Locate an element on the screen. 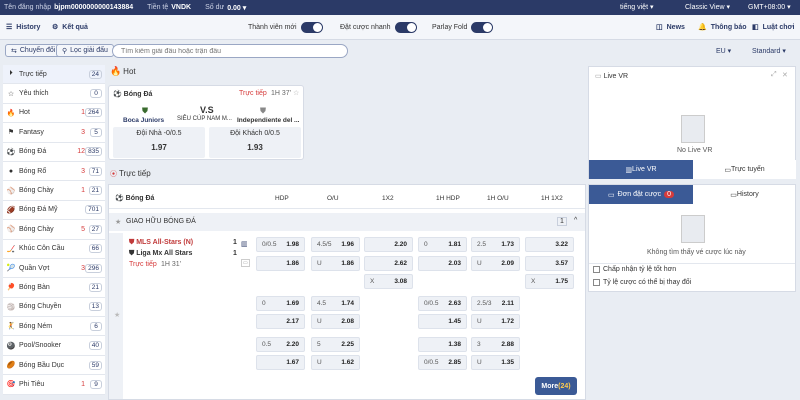 The width and height of the screenshot is (800, 400). expand-icon: ⤢ is located at coordinates (774, 75).